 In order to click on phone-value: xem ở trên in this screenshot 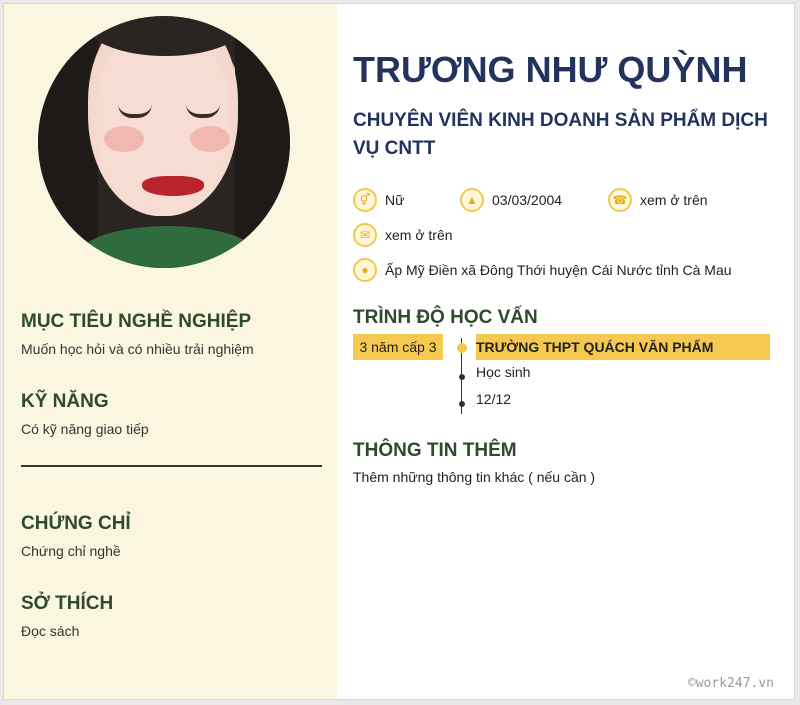, I will do `click(674, 200)`.